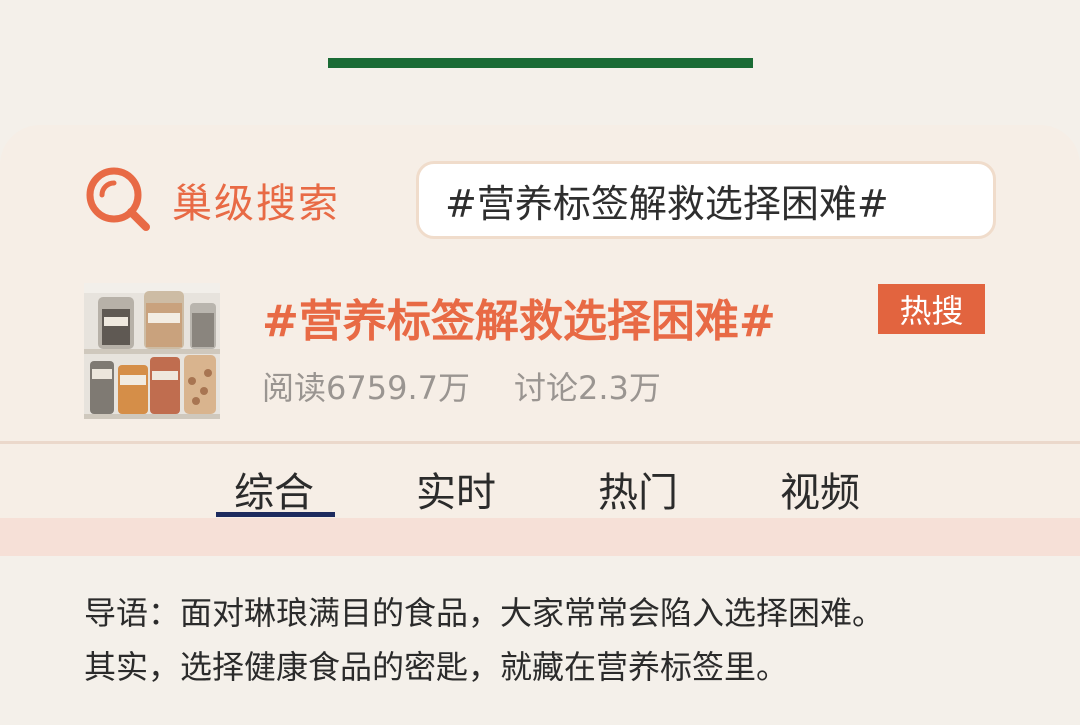  I want to click on hot-search-badge: 热搜, so click(931, 309).